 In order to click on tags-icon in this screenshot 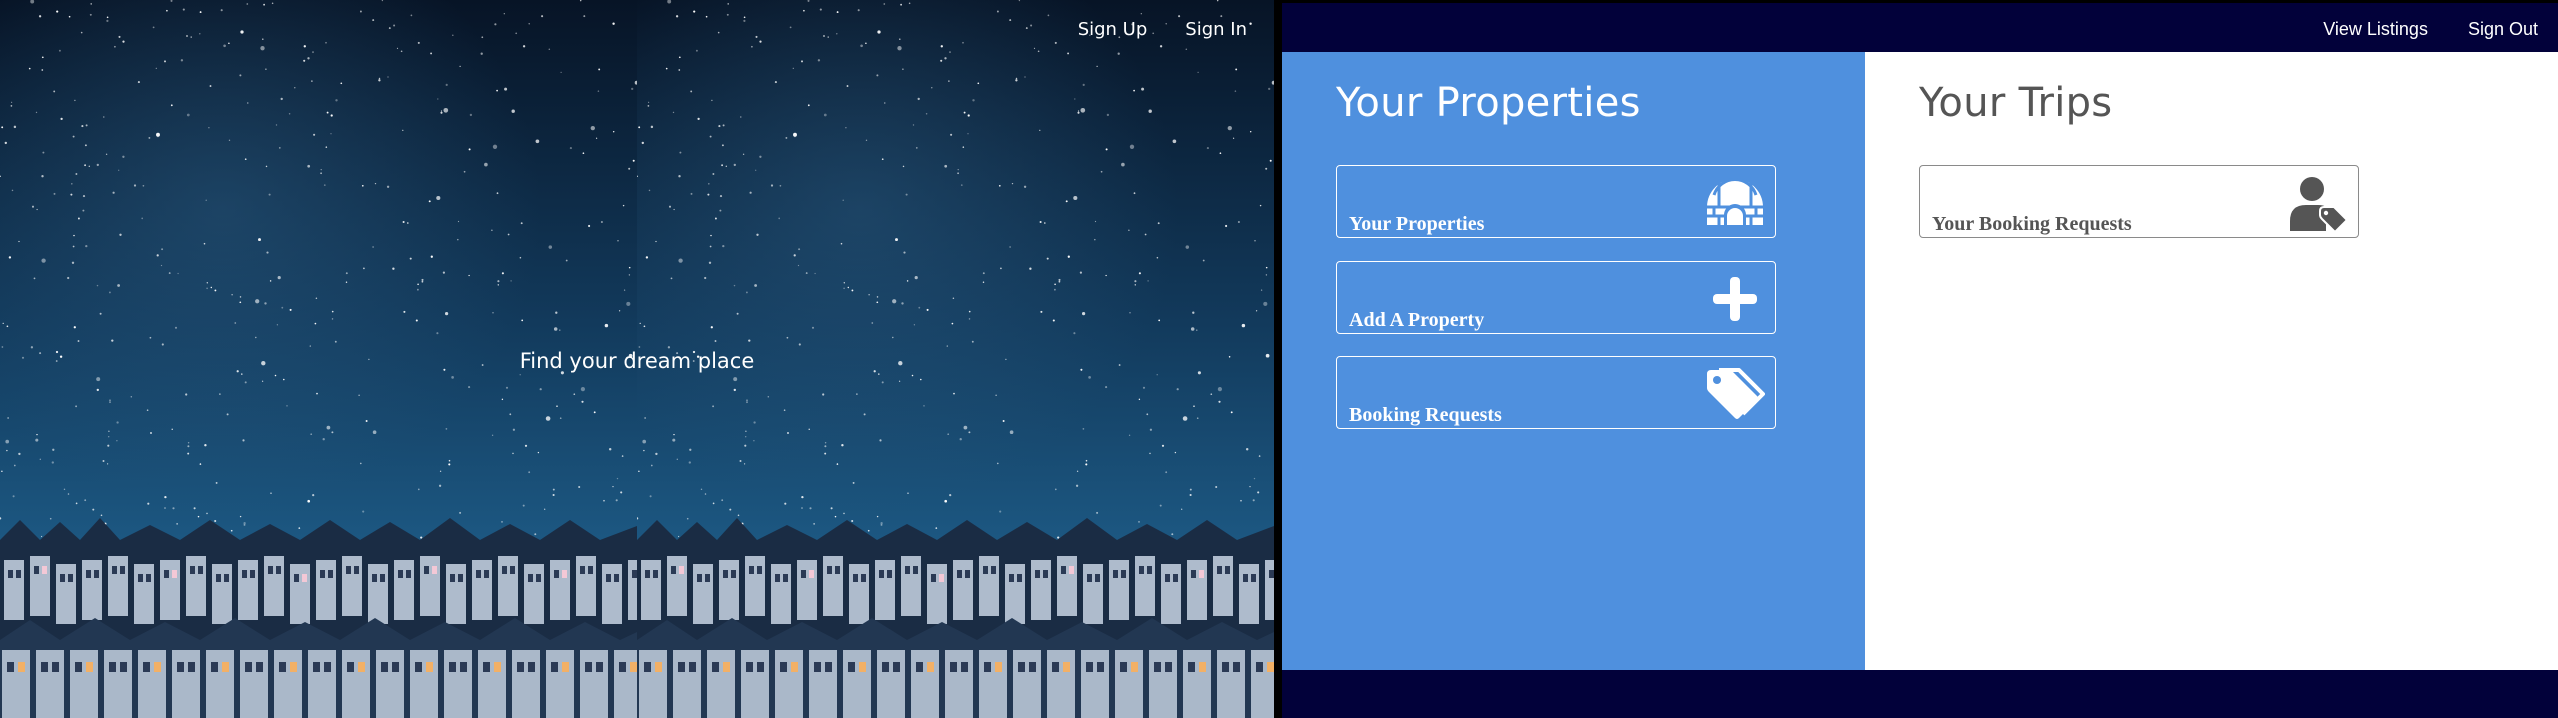, I will do `click(1735, 394)`.